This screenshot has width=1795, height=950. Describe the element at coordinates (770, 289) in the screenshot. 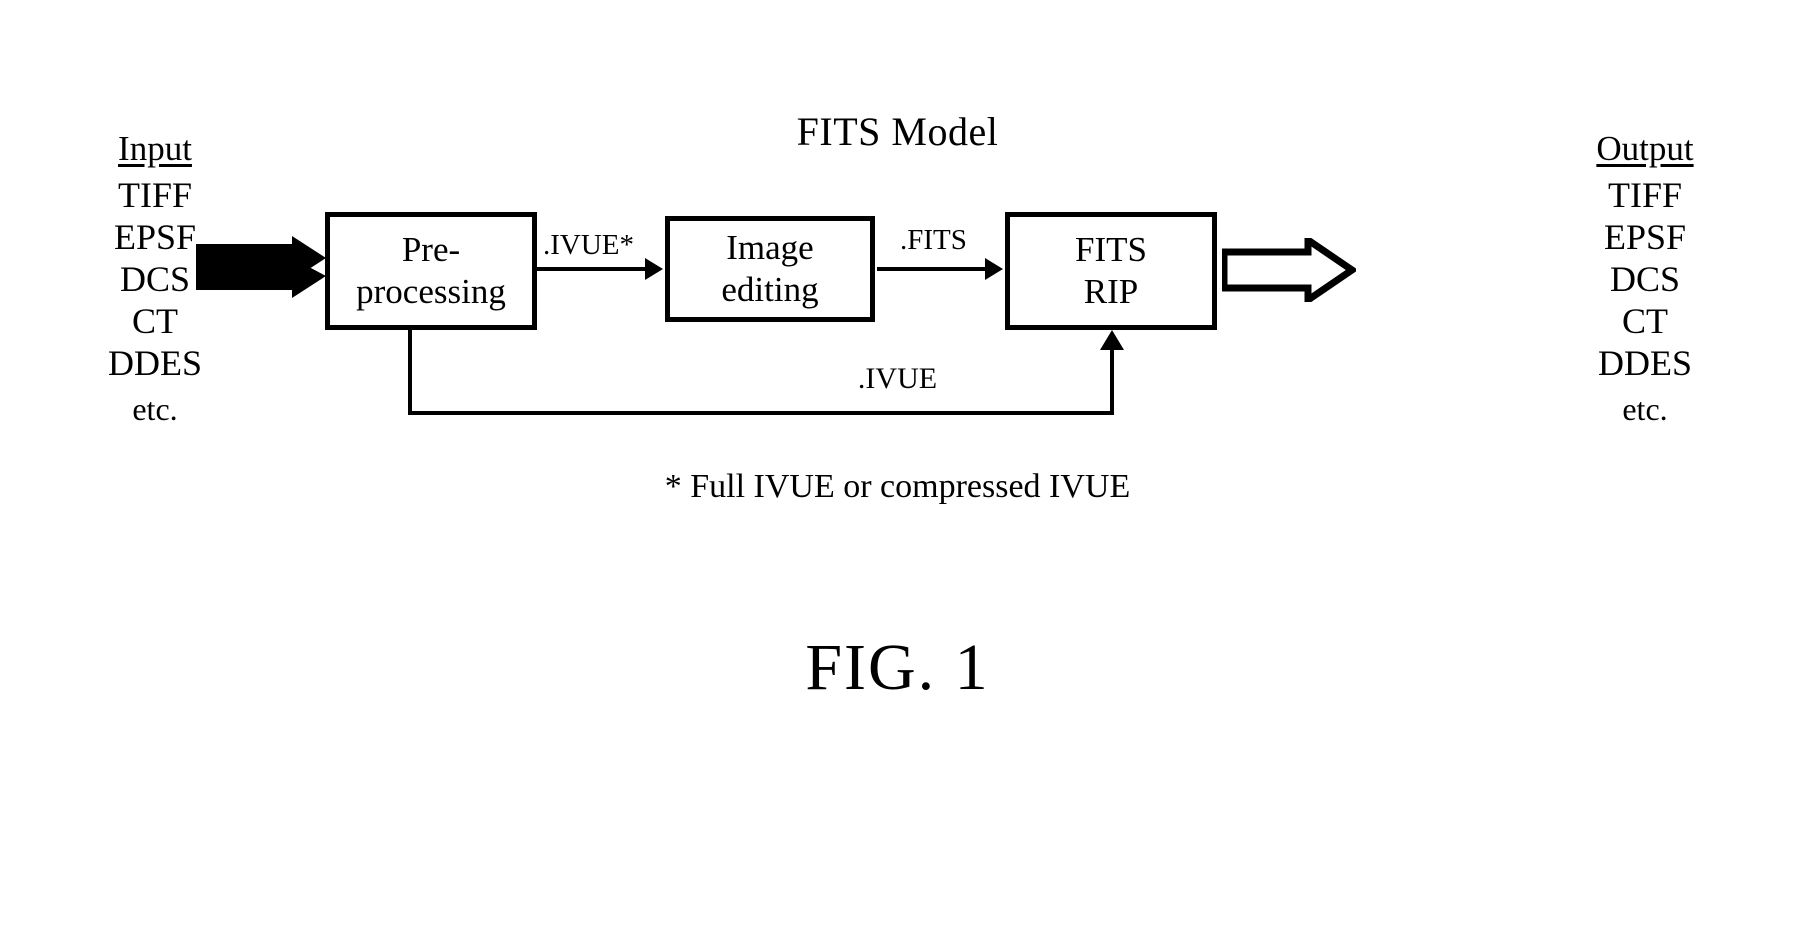

I see `box-image-editing-line2: editing` at that location.